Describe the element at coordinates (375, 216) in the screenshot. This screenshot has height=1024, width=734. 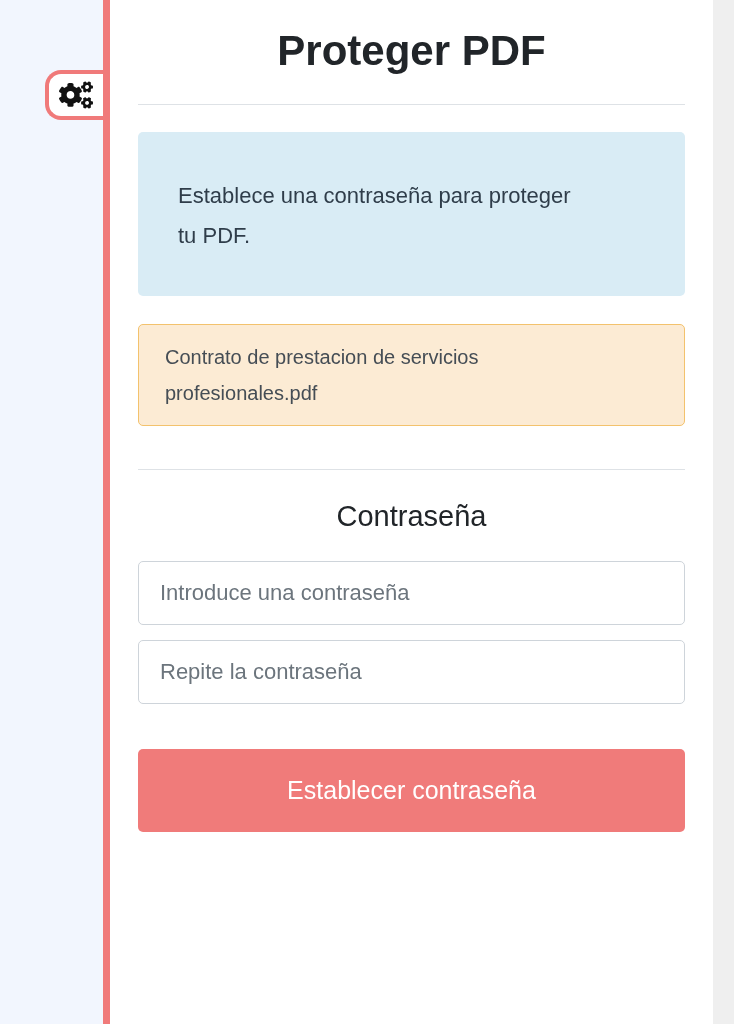
I see `info-text: Establece una contraseña para proteger tu PDF.` at that location.